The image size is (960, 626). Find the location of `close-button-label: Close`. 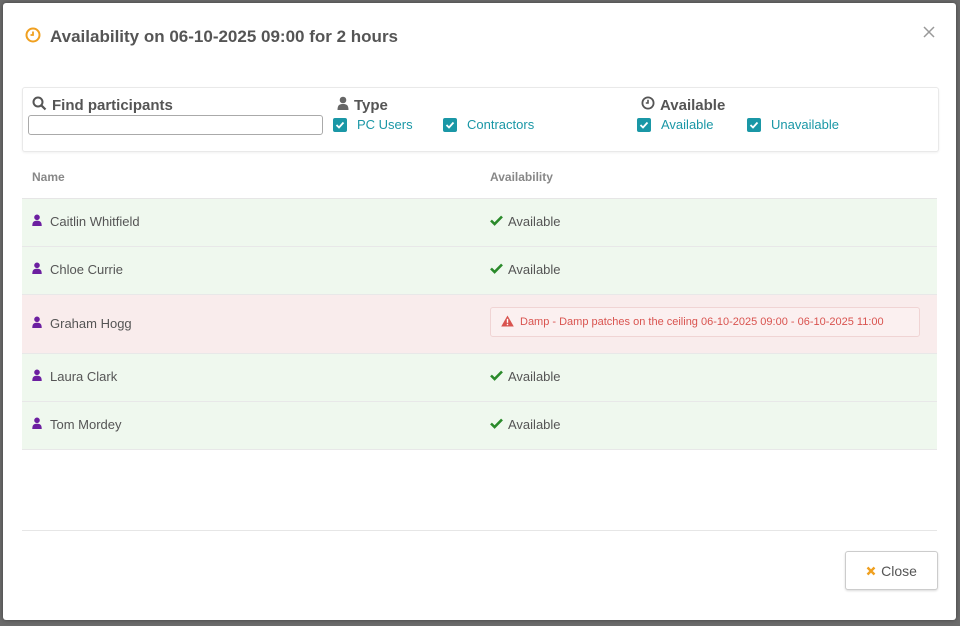

close-button-label: Close is located at coordinates (899, 570).